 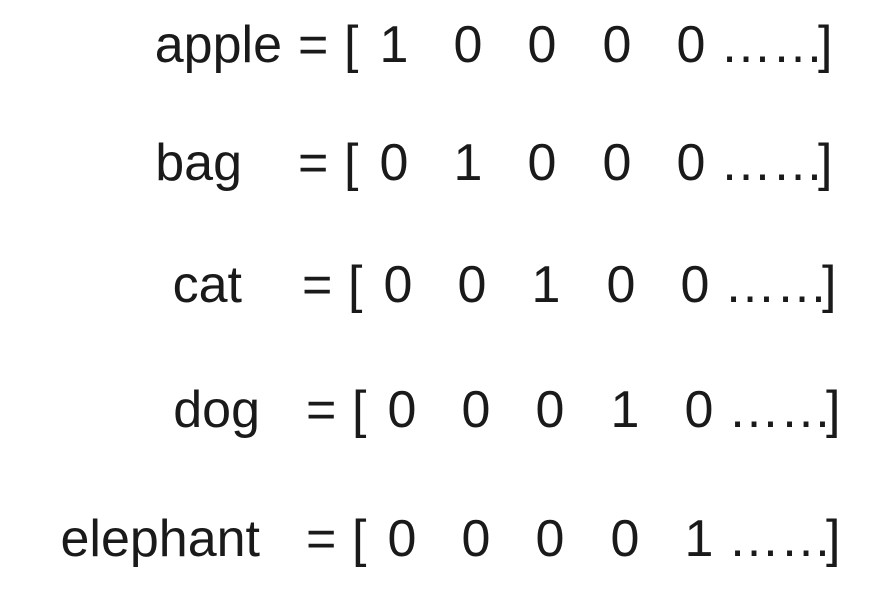 What do you see at coordinates (218, 45) in the screenshot?
I see `word-label: apple` at bounding box center [218, 45].